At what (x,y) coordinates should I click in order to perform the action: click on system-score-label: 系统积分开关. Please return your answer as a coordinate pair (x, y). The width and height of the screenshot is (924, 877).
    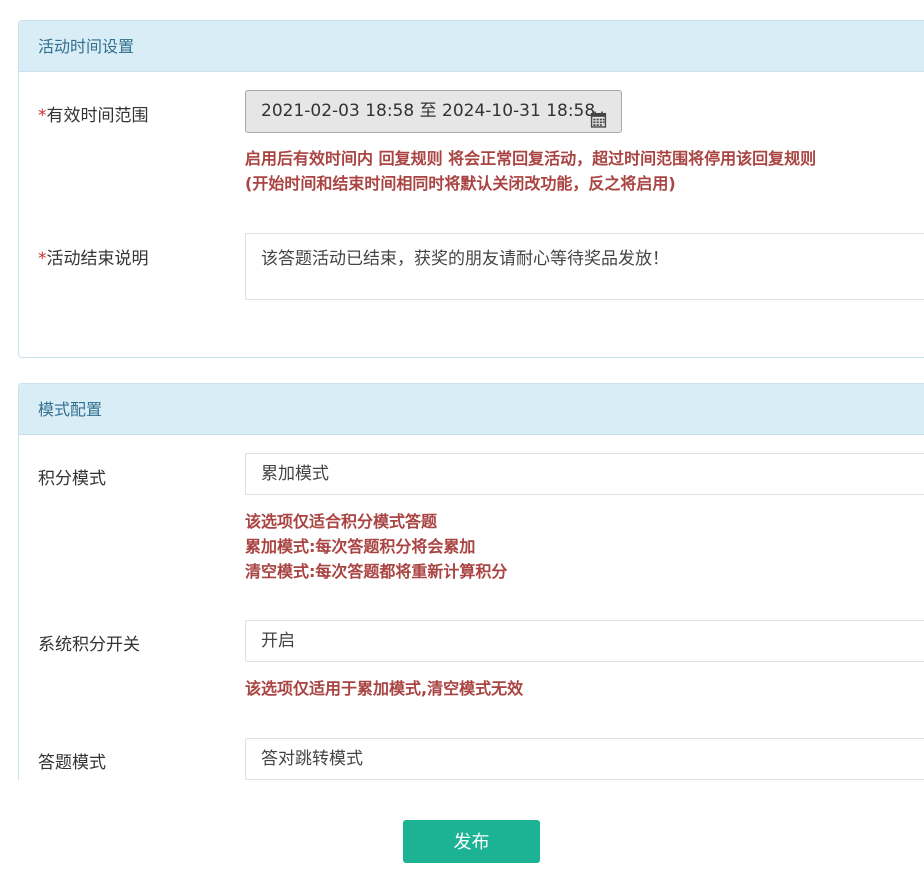
    Looking at the image, I should click on (89, 645).